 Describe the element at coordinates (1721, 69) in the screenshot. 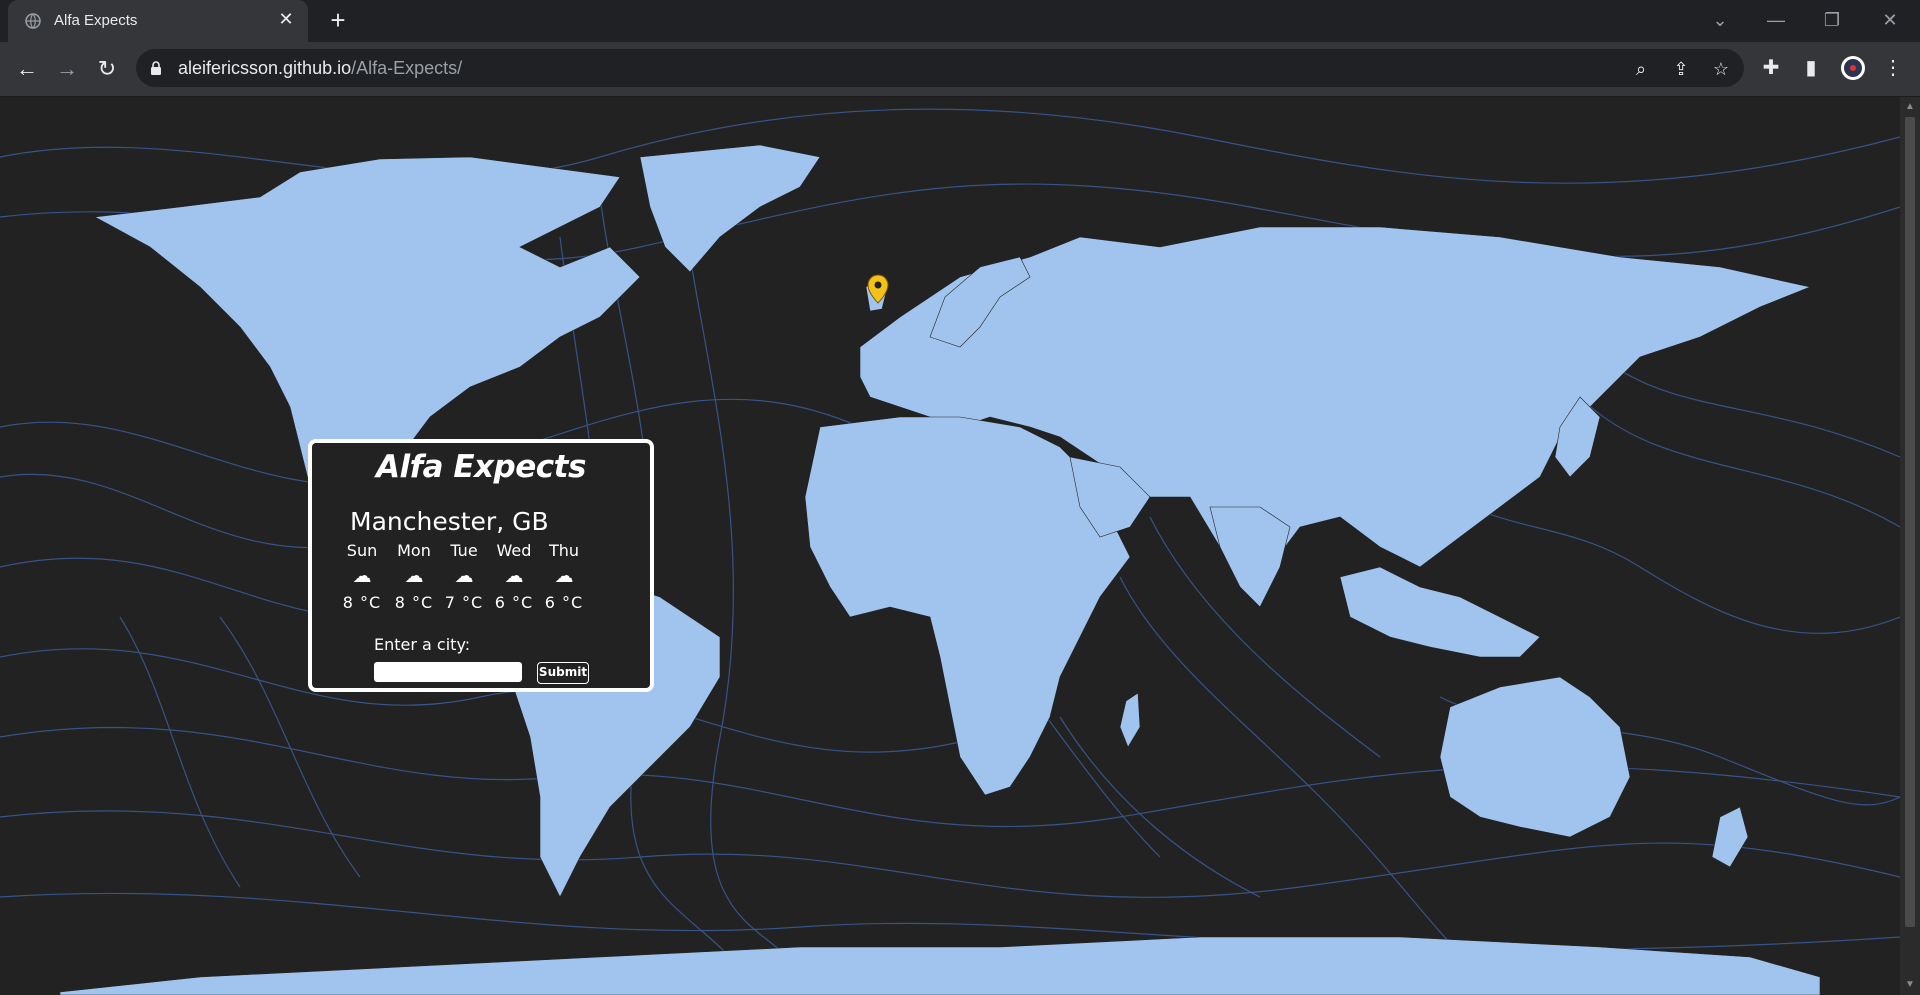

I see `bookmark-star-icon: ☆` at that location.